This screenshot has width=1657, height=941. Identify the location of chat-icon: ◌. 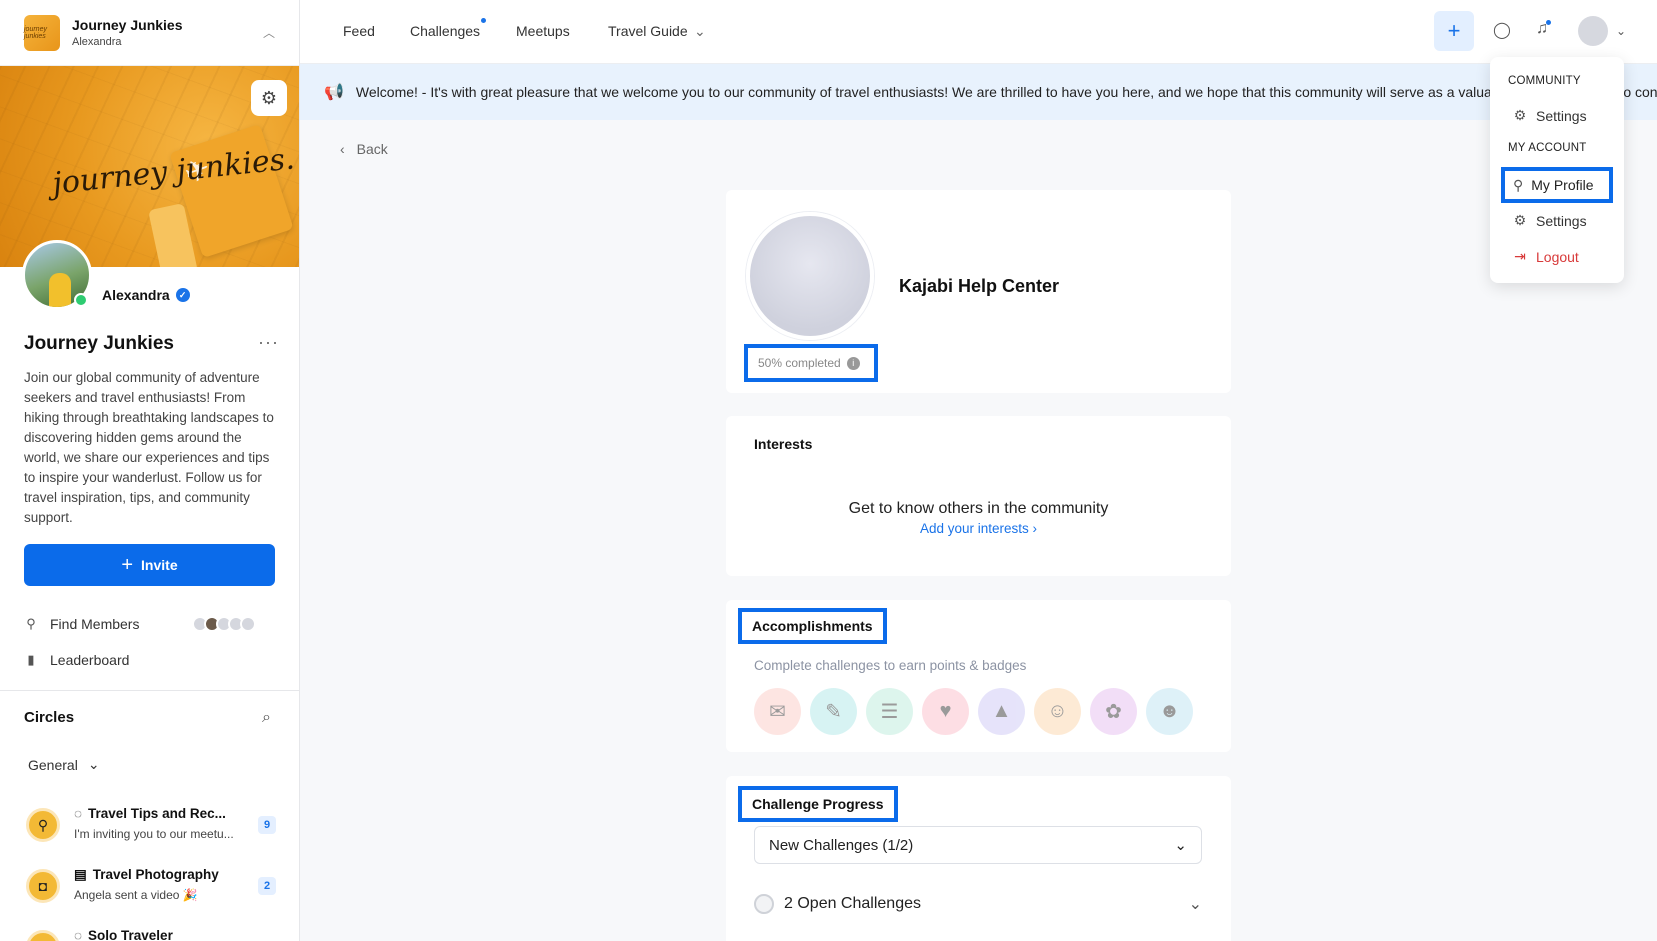
(78, 934).